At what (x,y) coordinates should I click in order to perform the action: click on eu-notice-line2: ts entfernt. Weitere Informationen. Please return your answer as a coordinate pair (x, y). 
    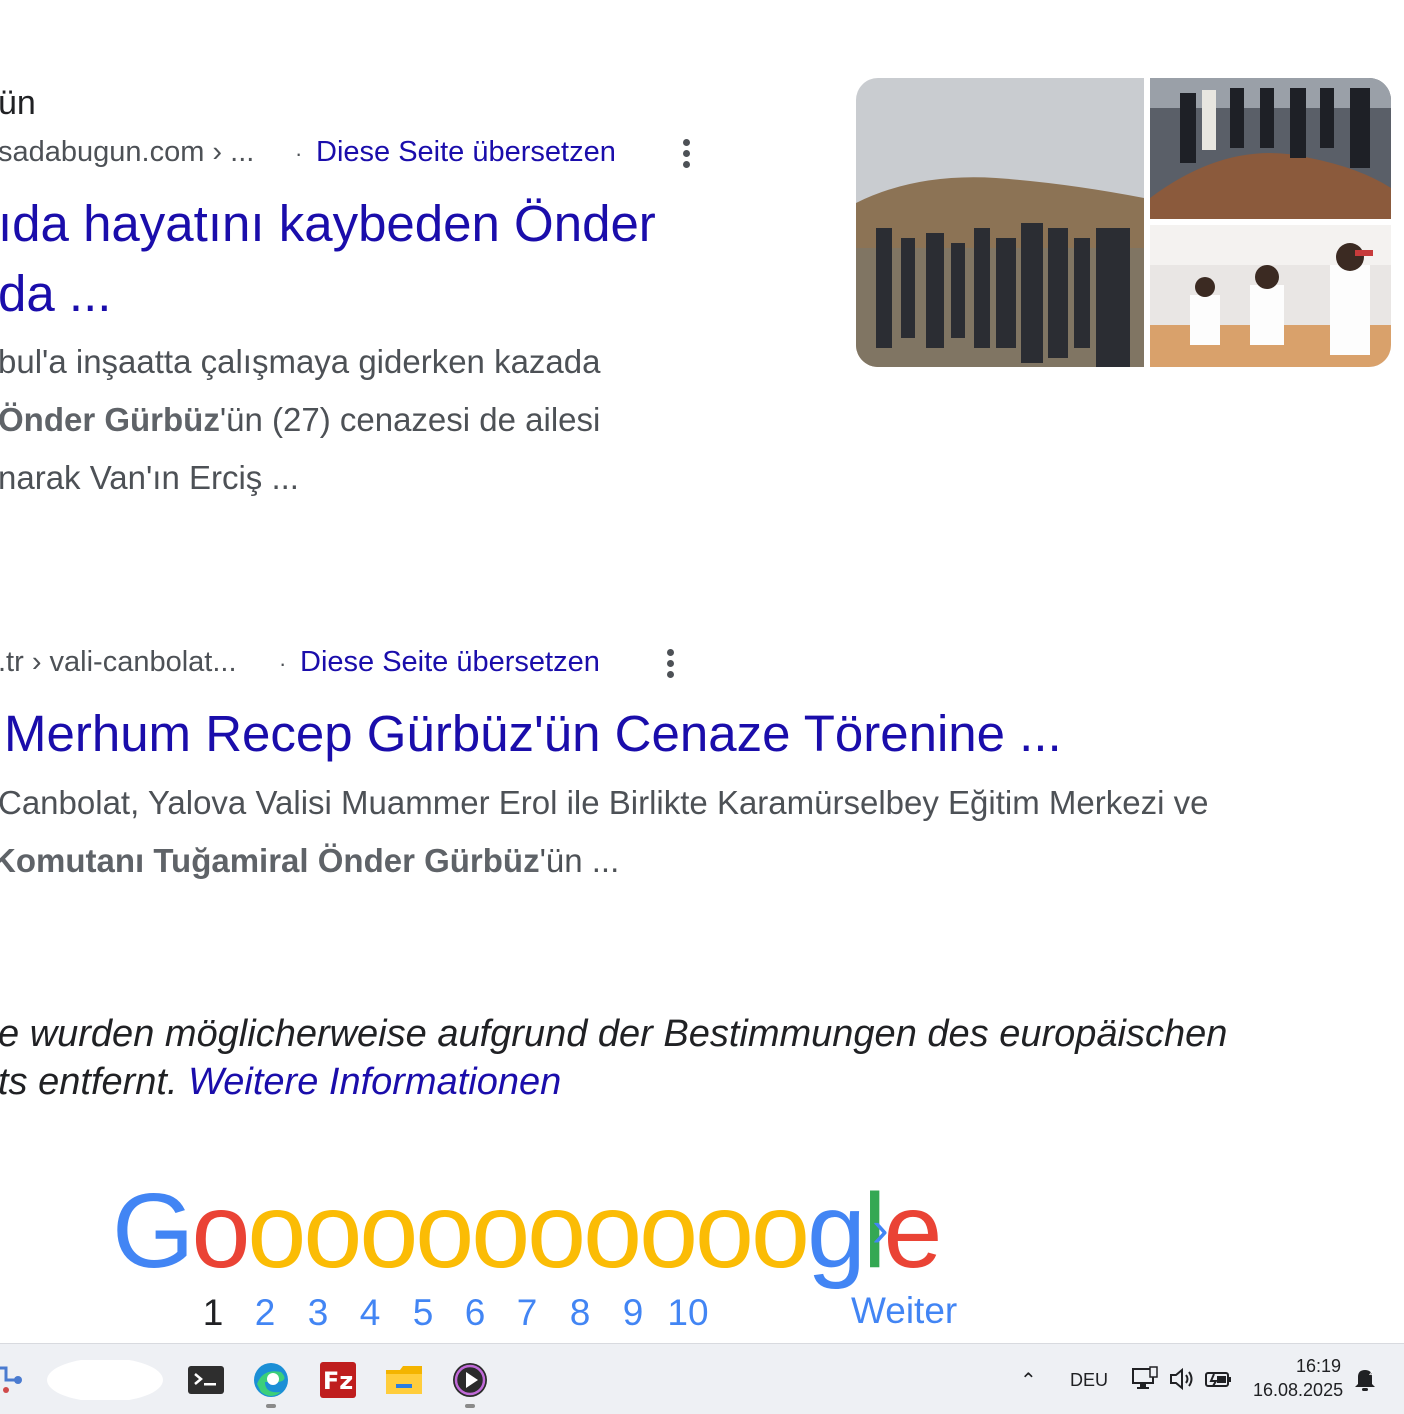
    Looking at the image, I should click on (280, 1082).